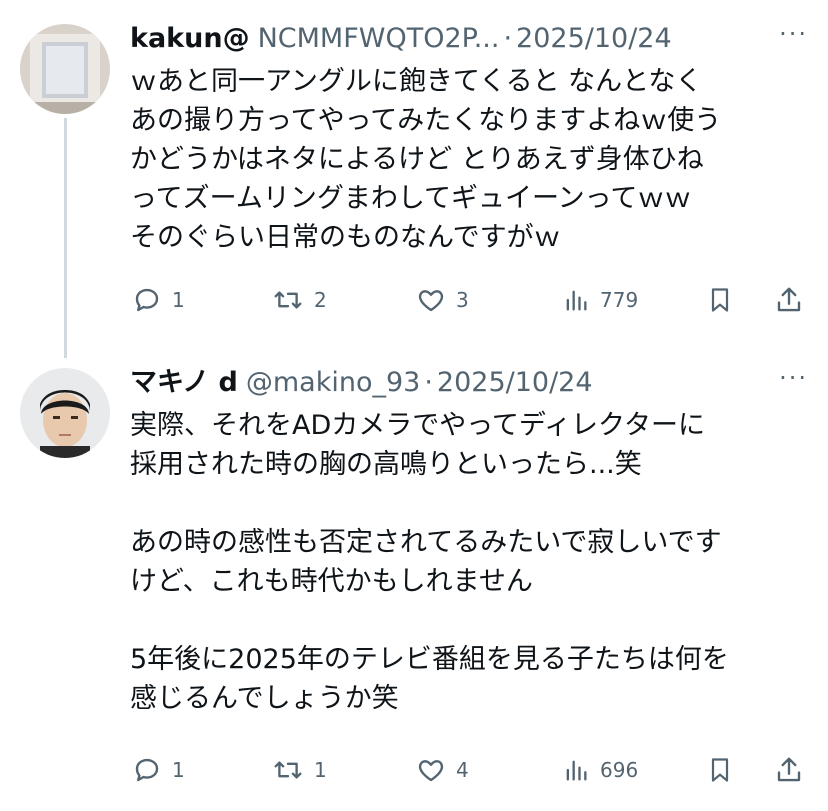 Image resolution: width=828 pixels, height=811 pixels. Describe the element at coordinates (320, 300) in the screenshot. I see `repost-count: 2` at that location.